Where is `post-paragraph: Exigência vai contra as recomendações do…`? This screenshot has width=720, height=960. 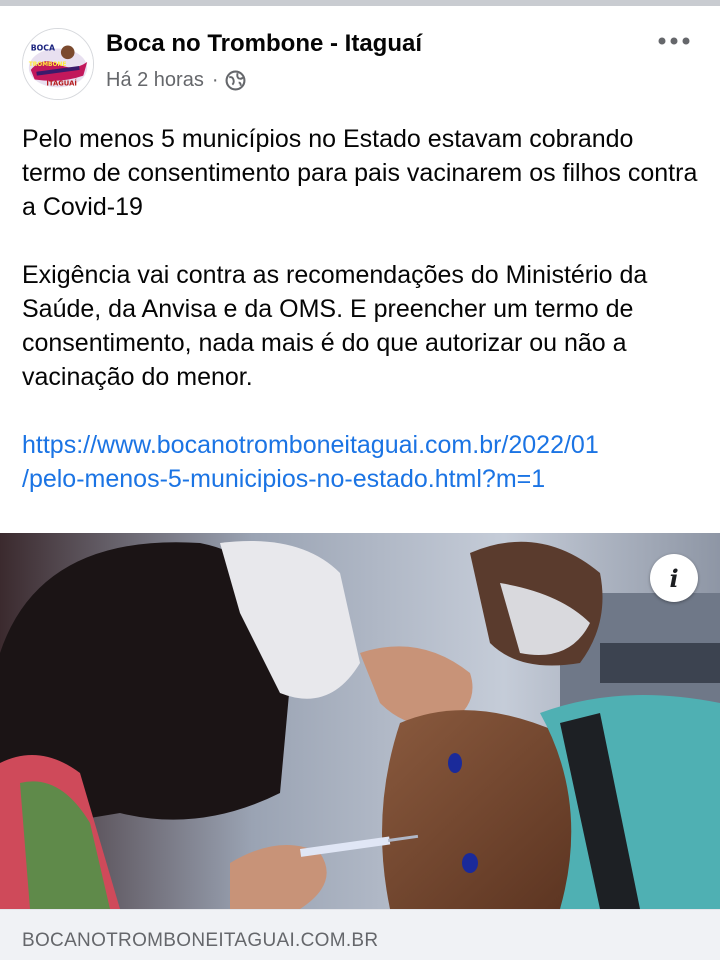
post-paragraph: Exigência vai contra as recomendações do… is located at coordinates (335, 326).